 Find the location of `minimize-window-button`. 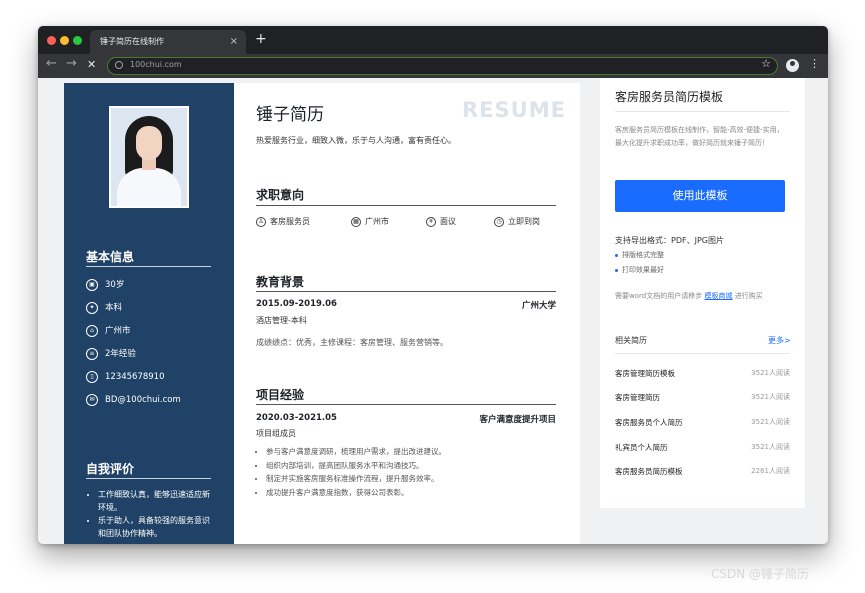

minimize-window-button is located at coordinates (64, 40).